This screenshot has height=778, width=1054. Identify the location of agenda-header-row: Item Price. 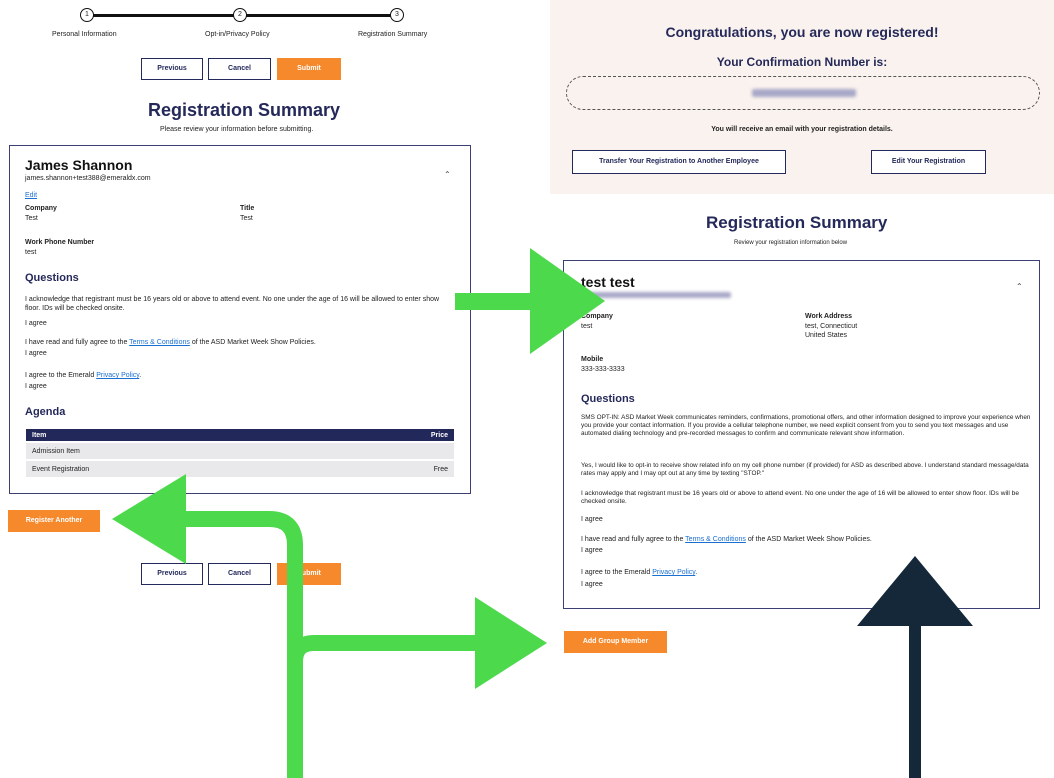
(240, 435).